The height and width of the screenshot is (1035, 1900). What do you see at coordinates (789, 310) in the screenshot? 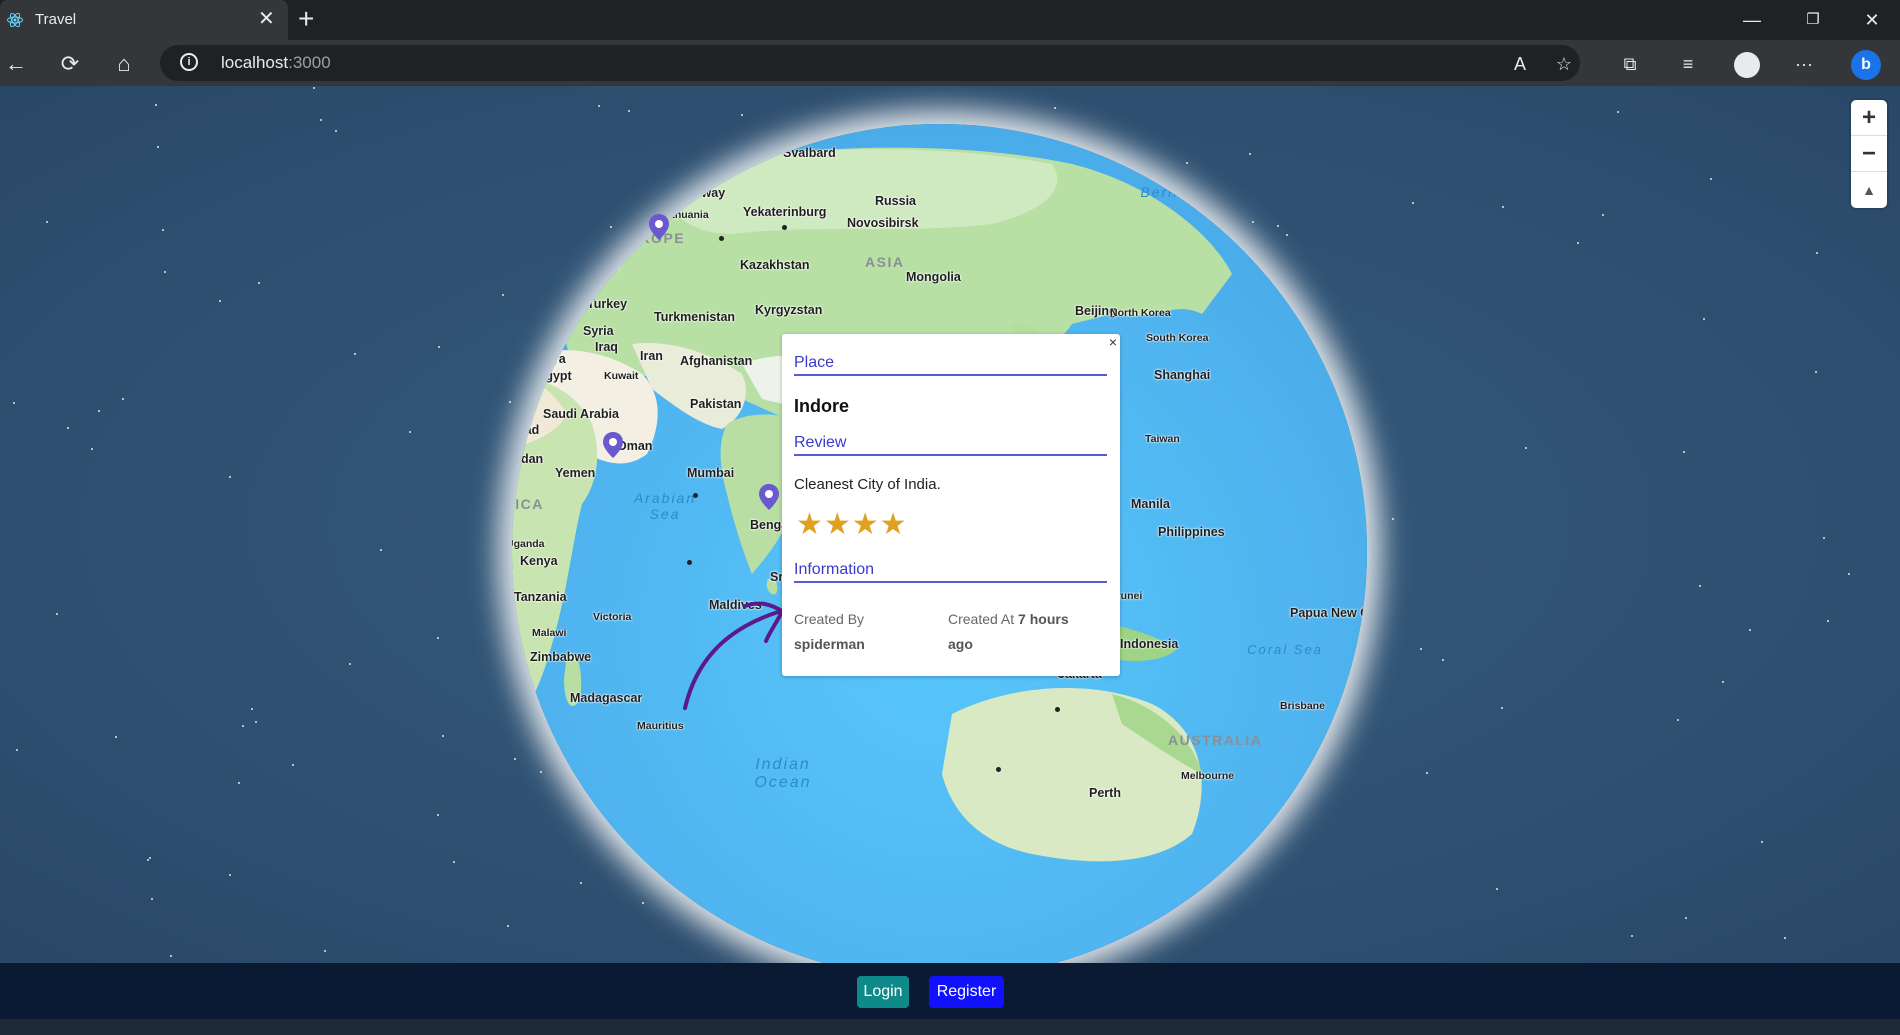
I see `map-label: Kyrgyzstan` at bounding box center [789, 310].